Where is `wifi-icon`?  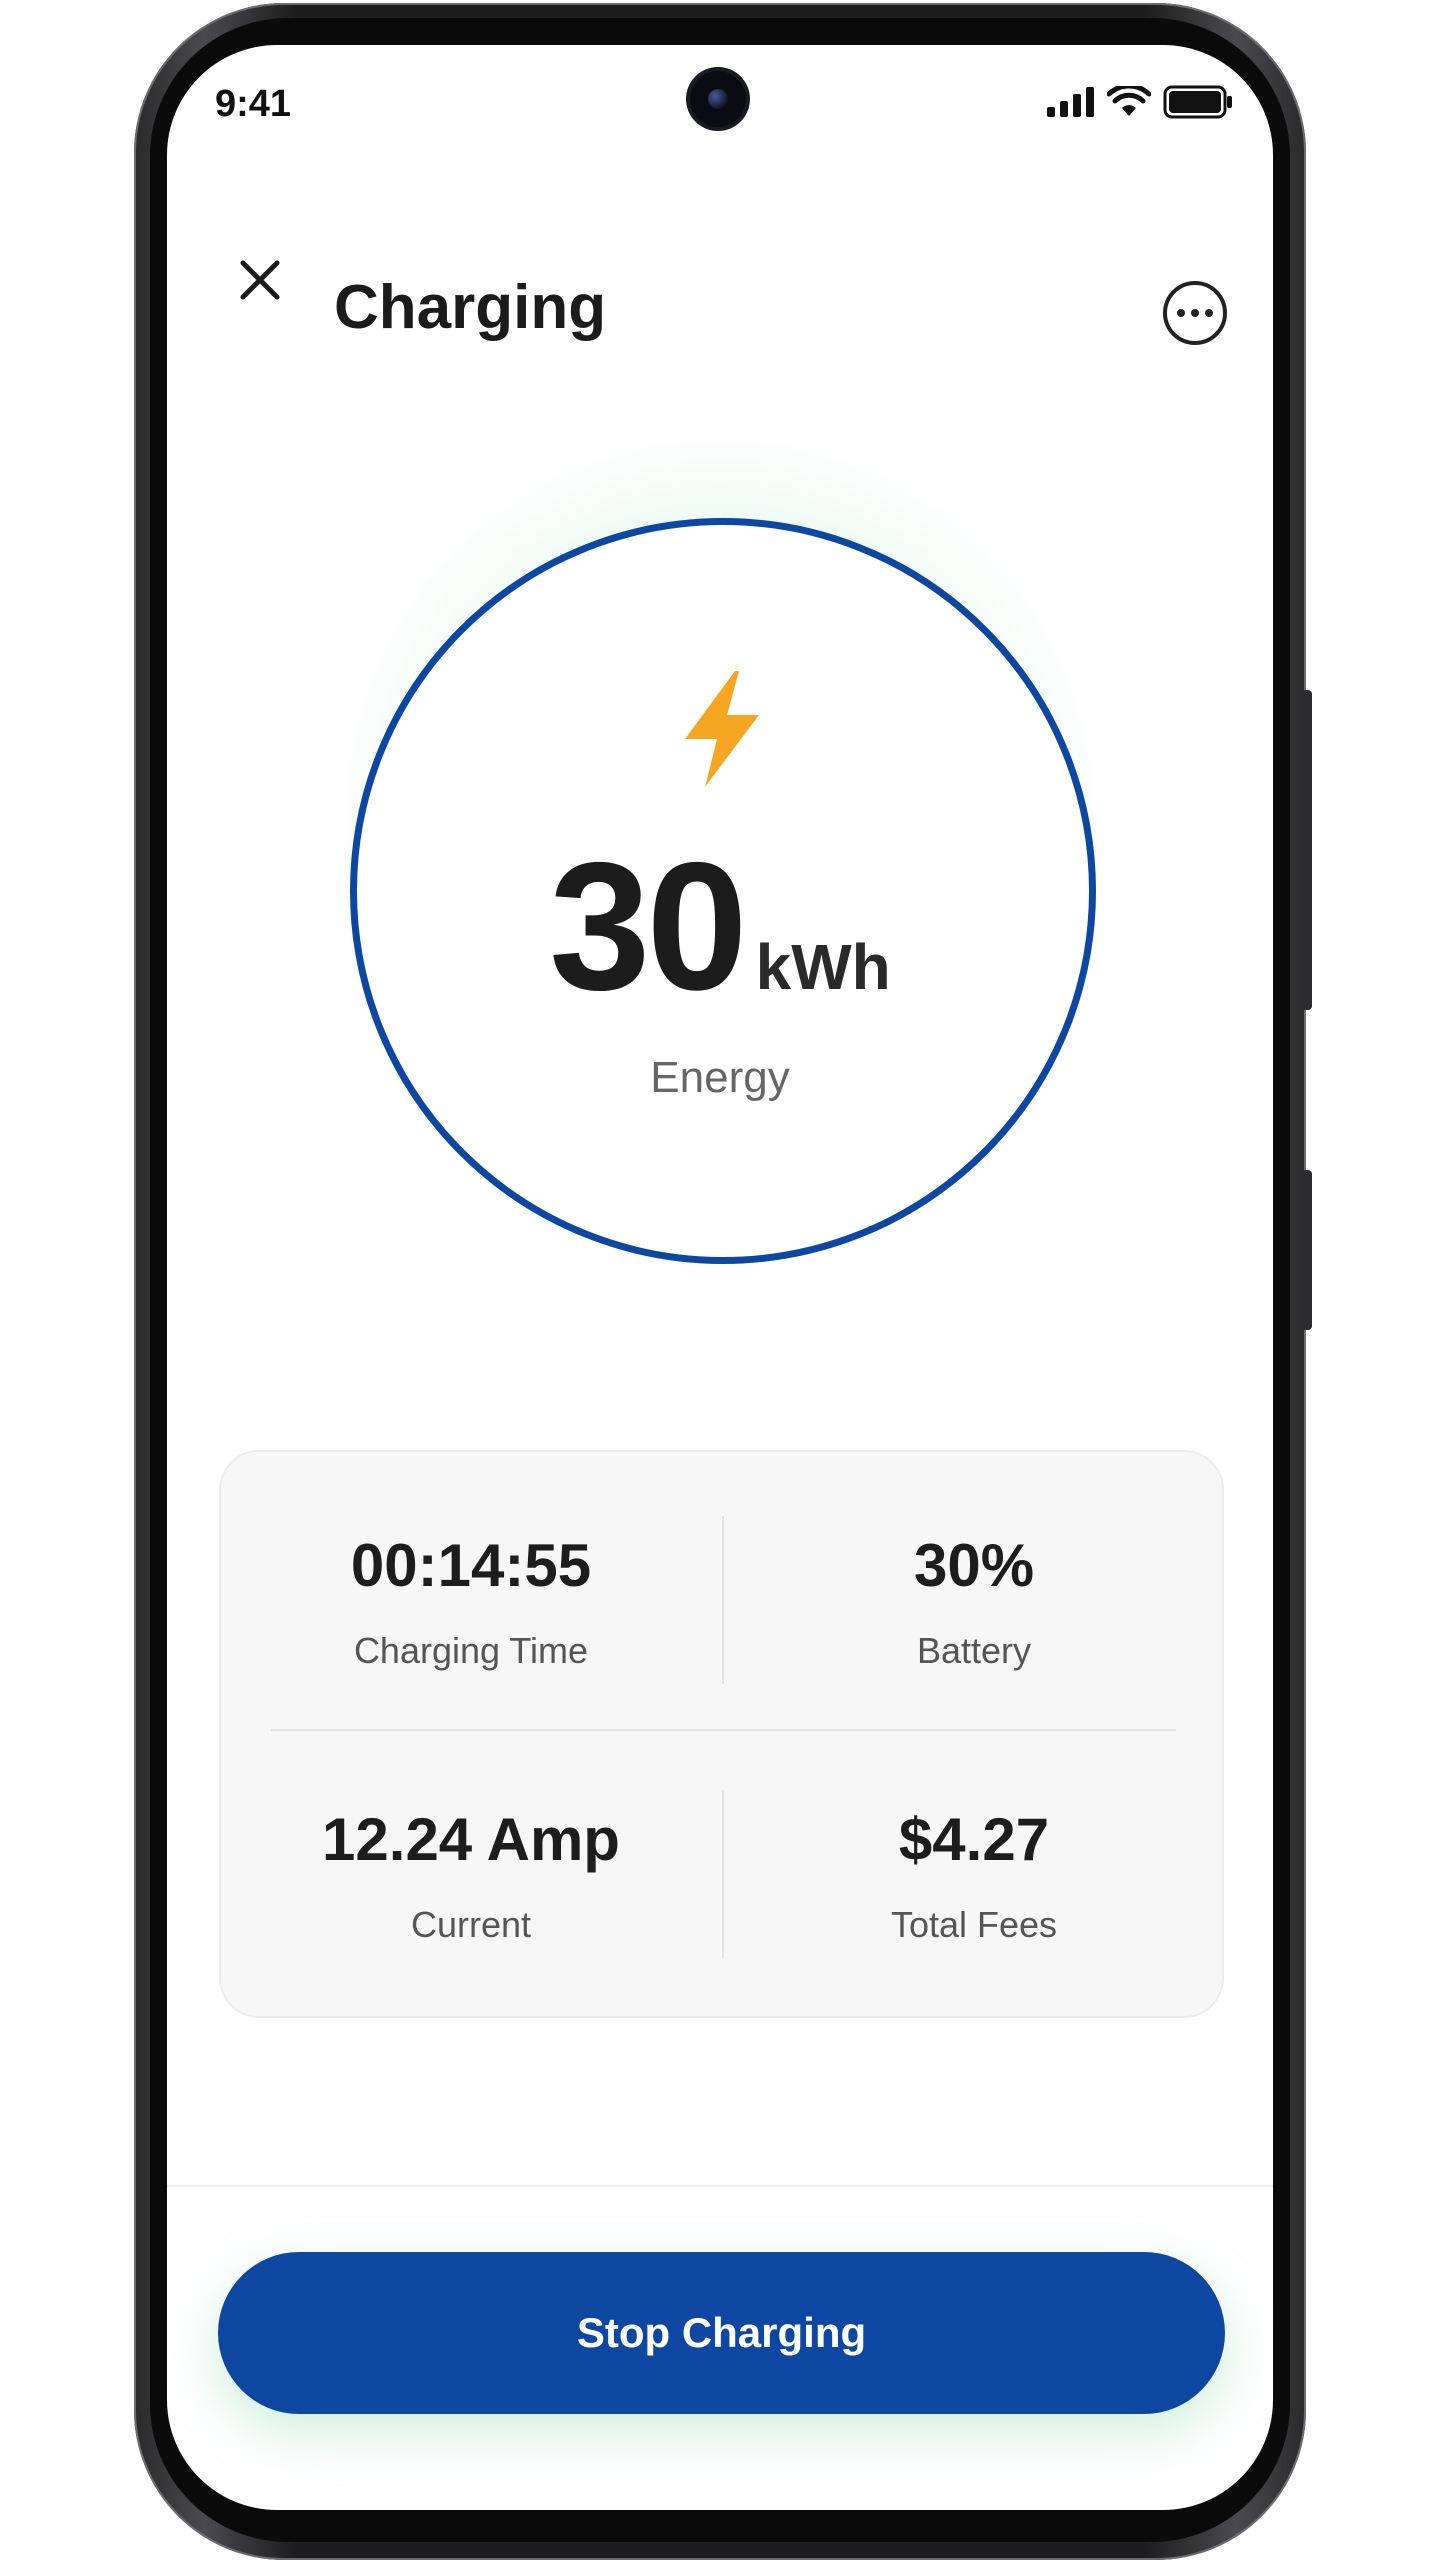 wifi-icon is located at coordinates (1129, 101).